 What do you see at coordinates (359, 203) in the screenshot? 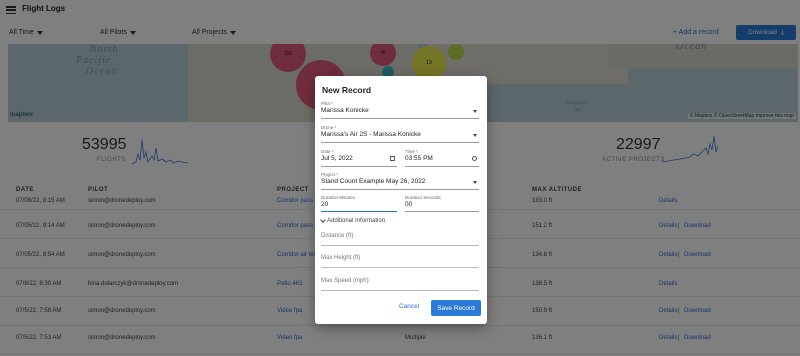
I see `duration-minutes-input: Duration Minutes 20` at bounding box center [359, 203].